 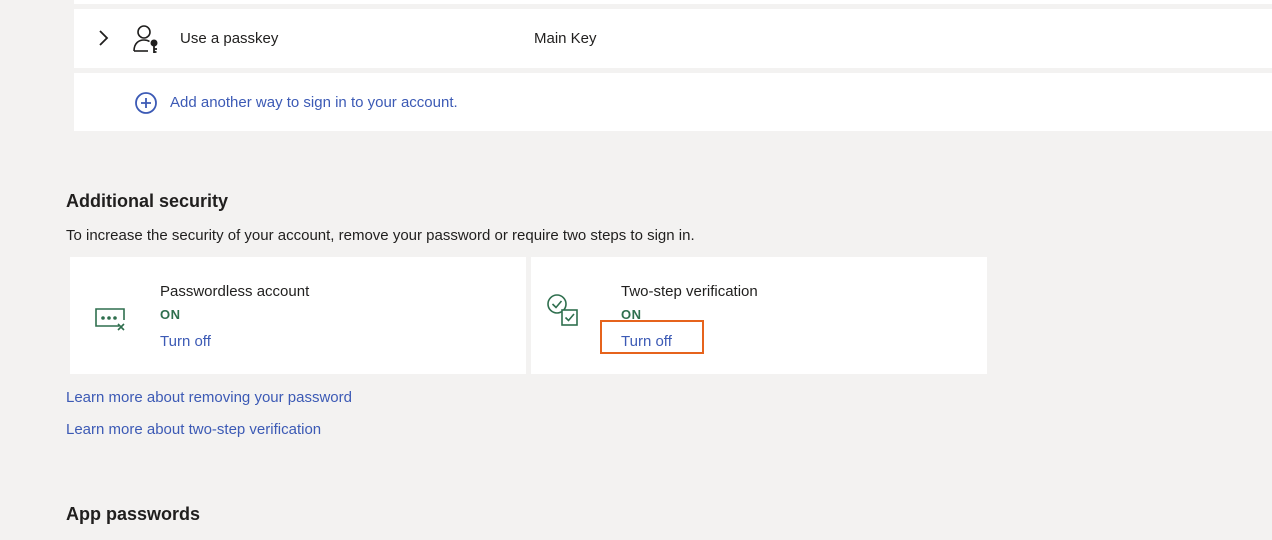 I want to click on app-passwords-title: App passwords, so click(x=133, y=514).